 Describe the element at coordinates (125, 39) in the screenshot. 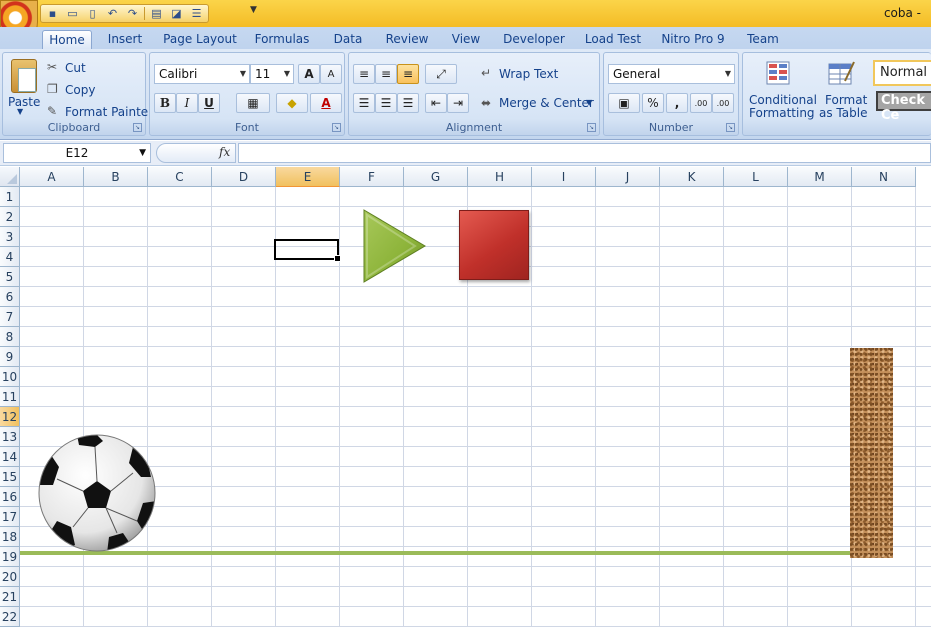

I see `tab-insert: Insert` at that location.